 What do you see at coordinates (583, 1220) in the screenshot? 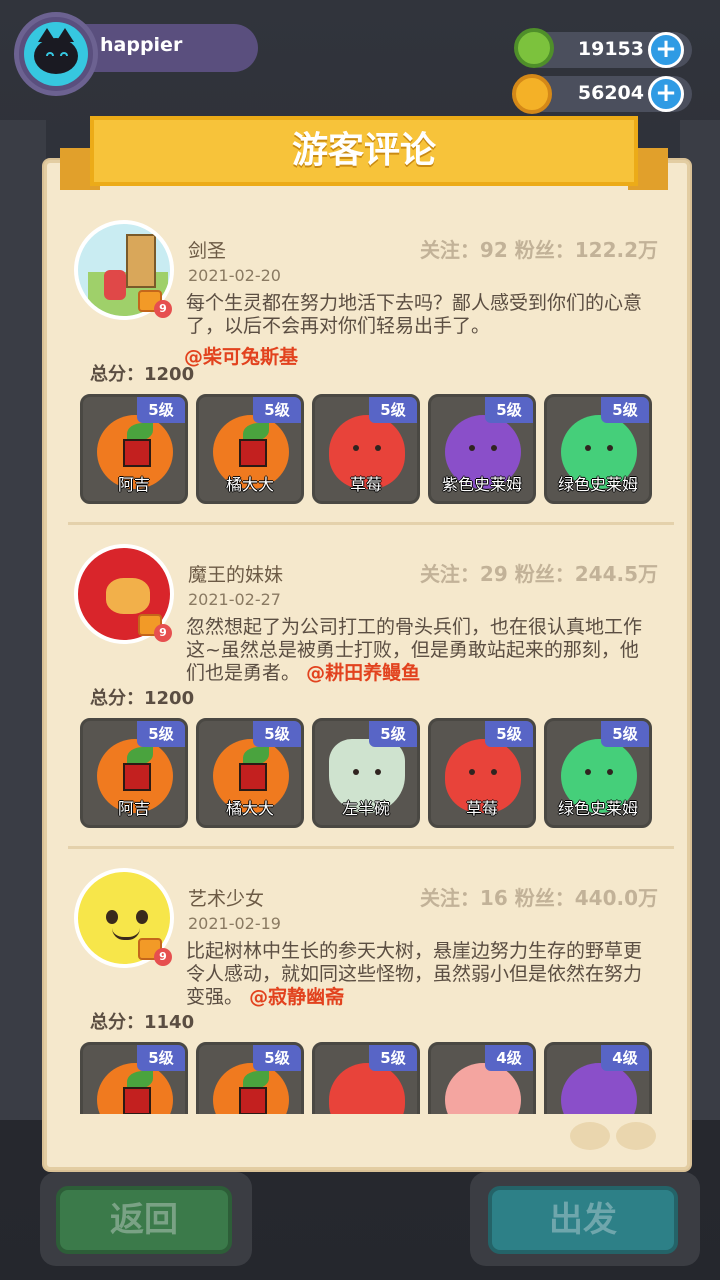
I see `go-button: 出发` at bounding box center [583, 1220].